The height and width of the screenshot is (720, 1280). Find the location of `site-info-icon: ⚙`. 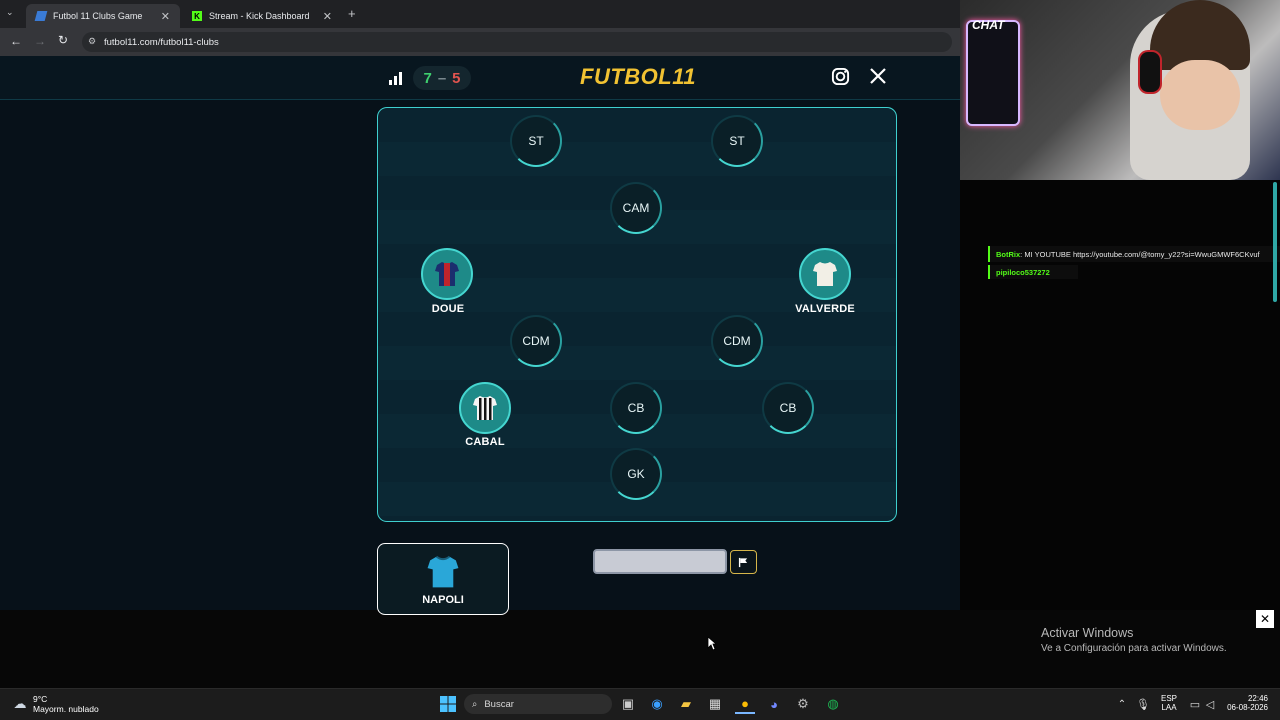

site-info-icon: ⚙ is located at coordinates (92, 41).